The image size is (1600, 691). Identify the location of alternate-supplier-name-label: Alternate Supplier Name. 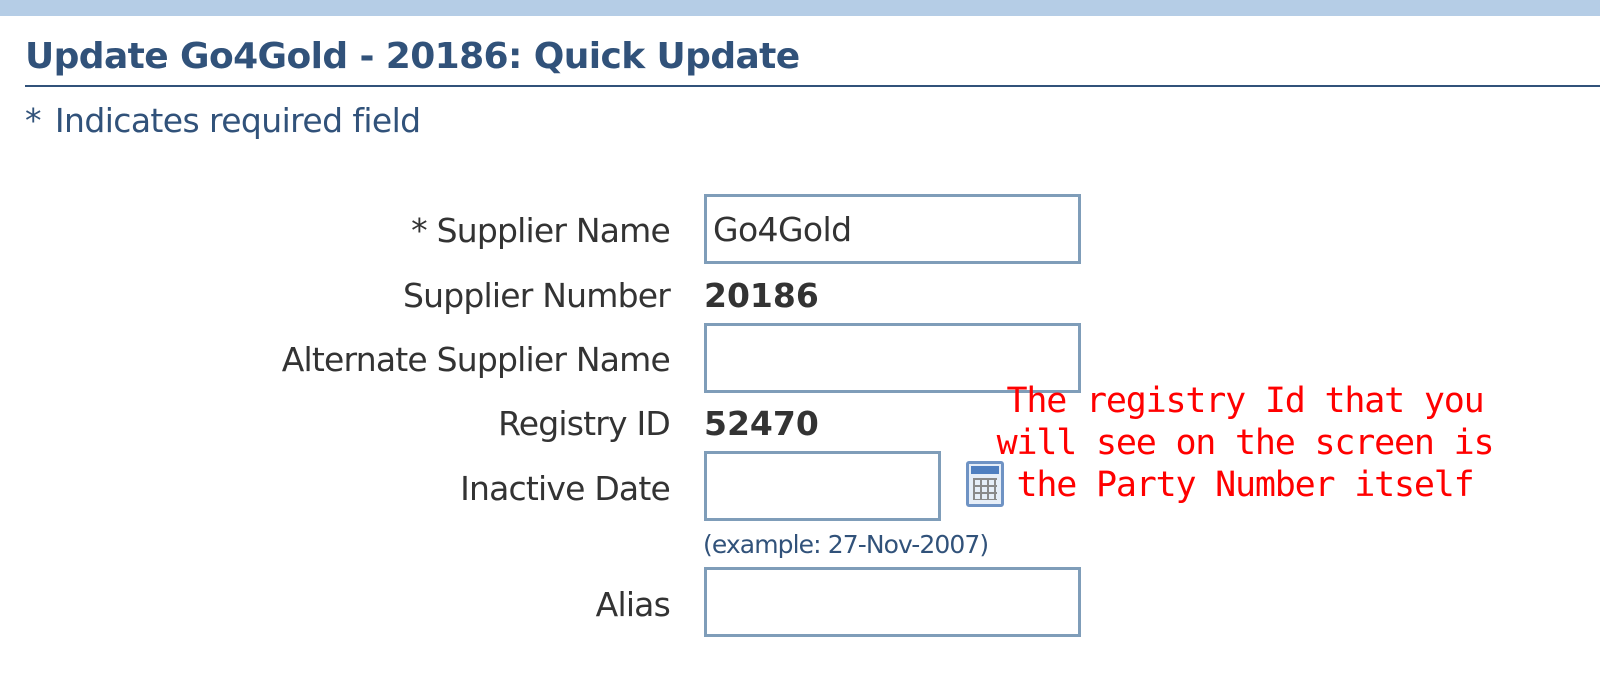
(476, 359).